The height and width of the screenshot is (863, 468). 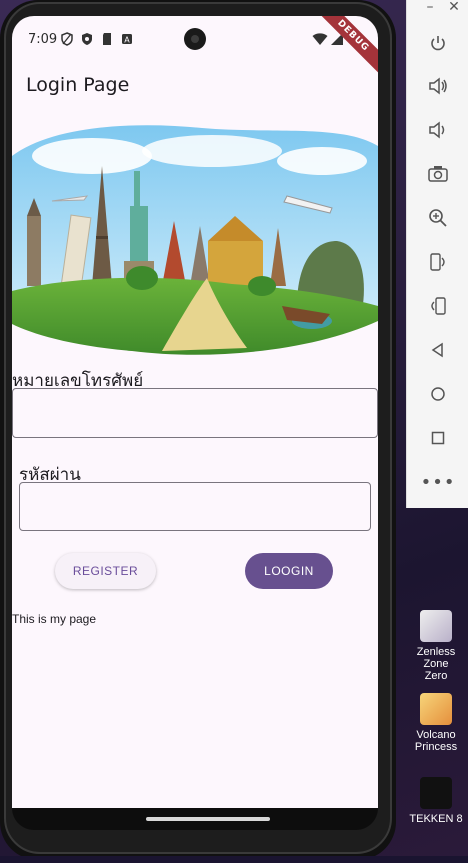 I want to click on rotate-left-icon, so click(x=438, y=262).